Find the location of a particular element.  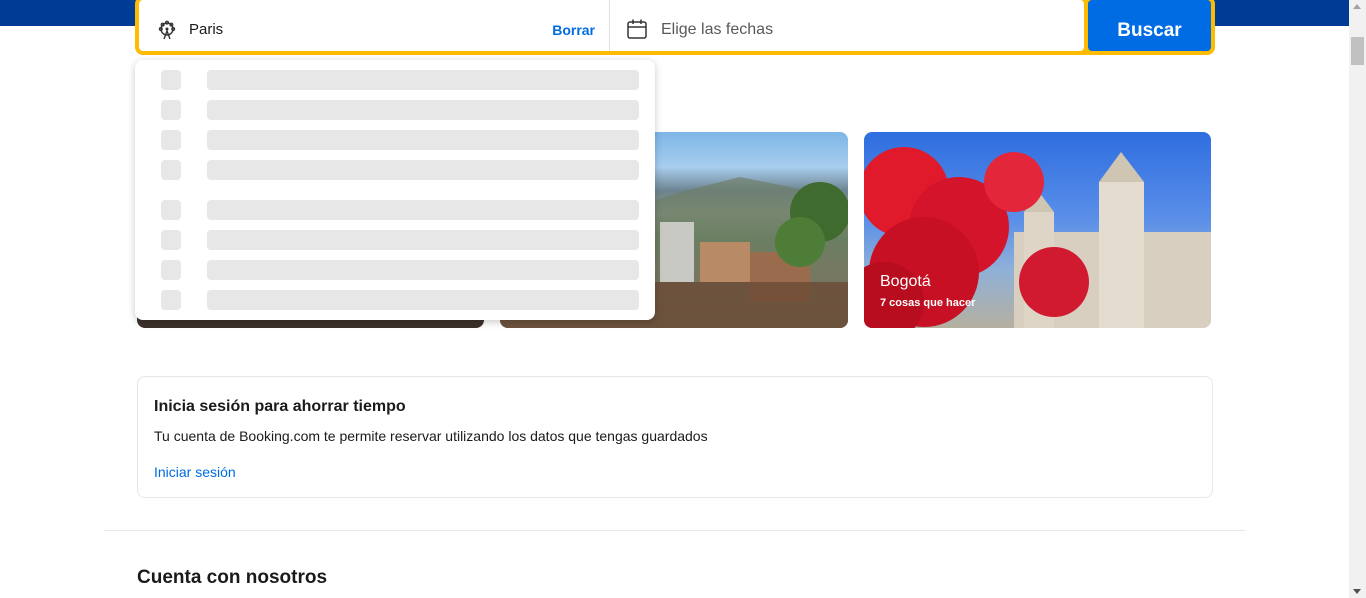

signin-link: Iniciar sesión is located at coordinates (195, 472).